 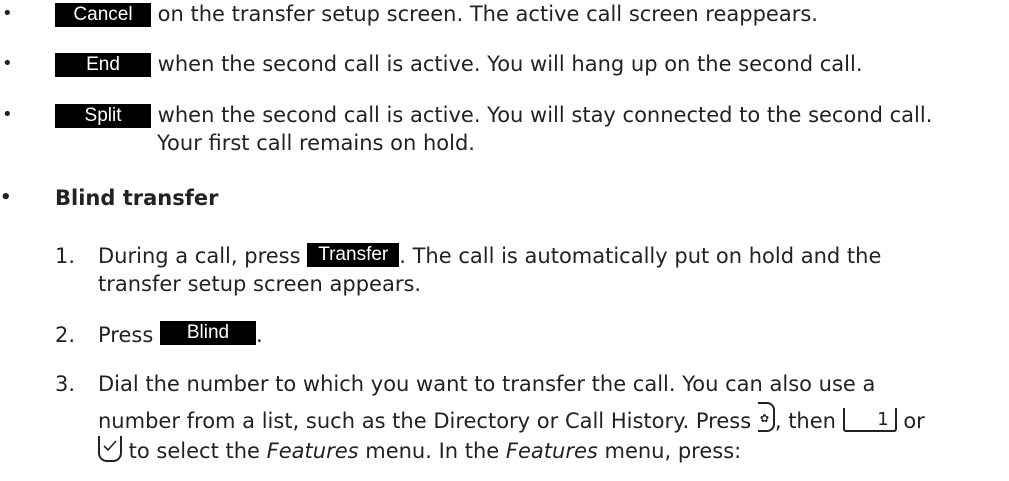 I want to click on step-number: 1., so click(x=65, y=256).